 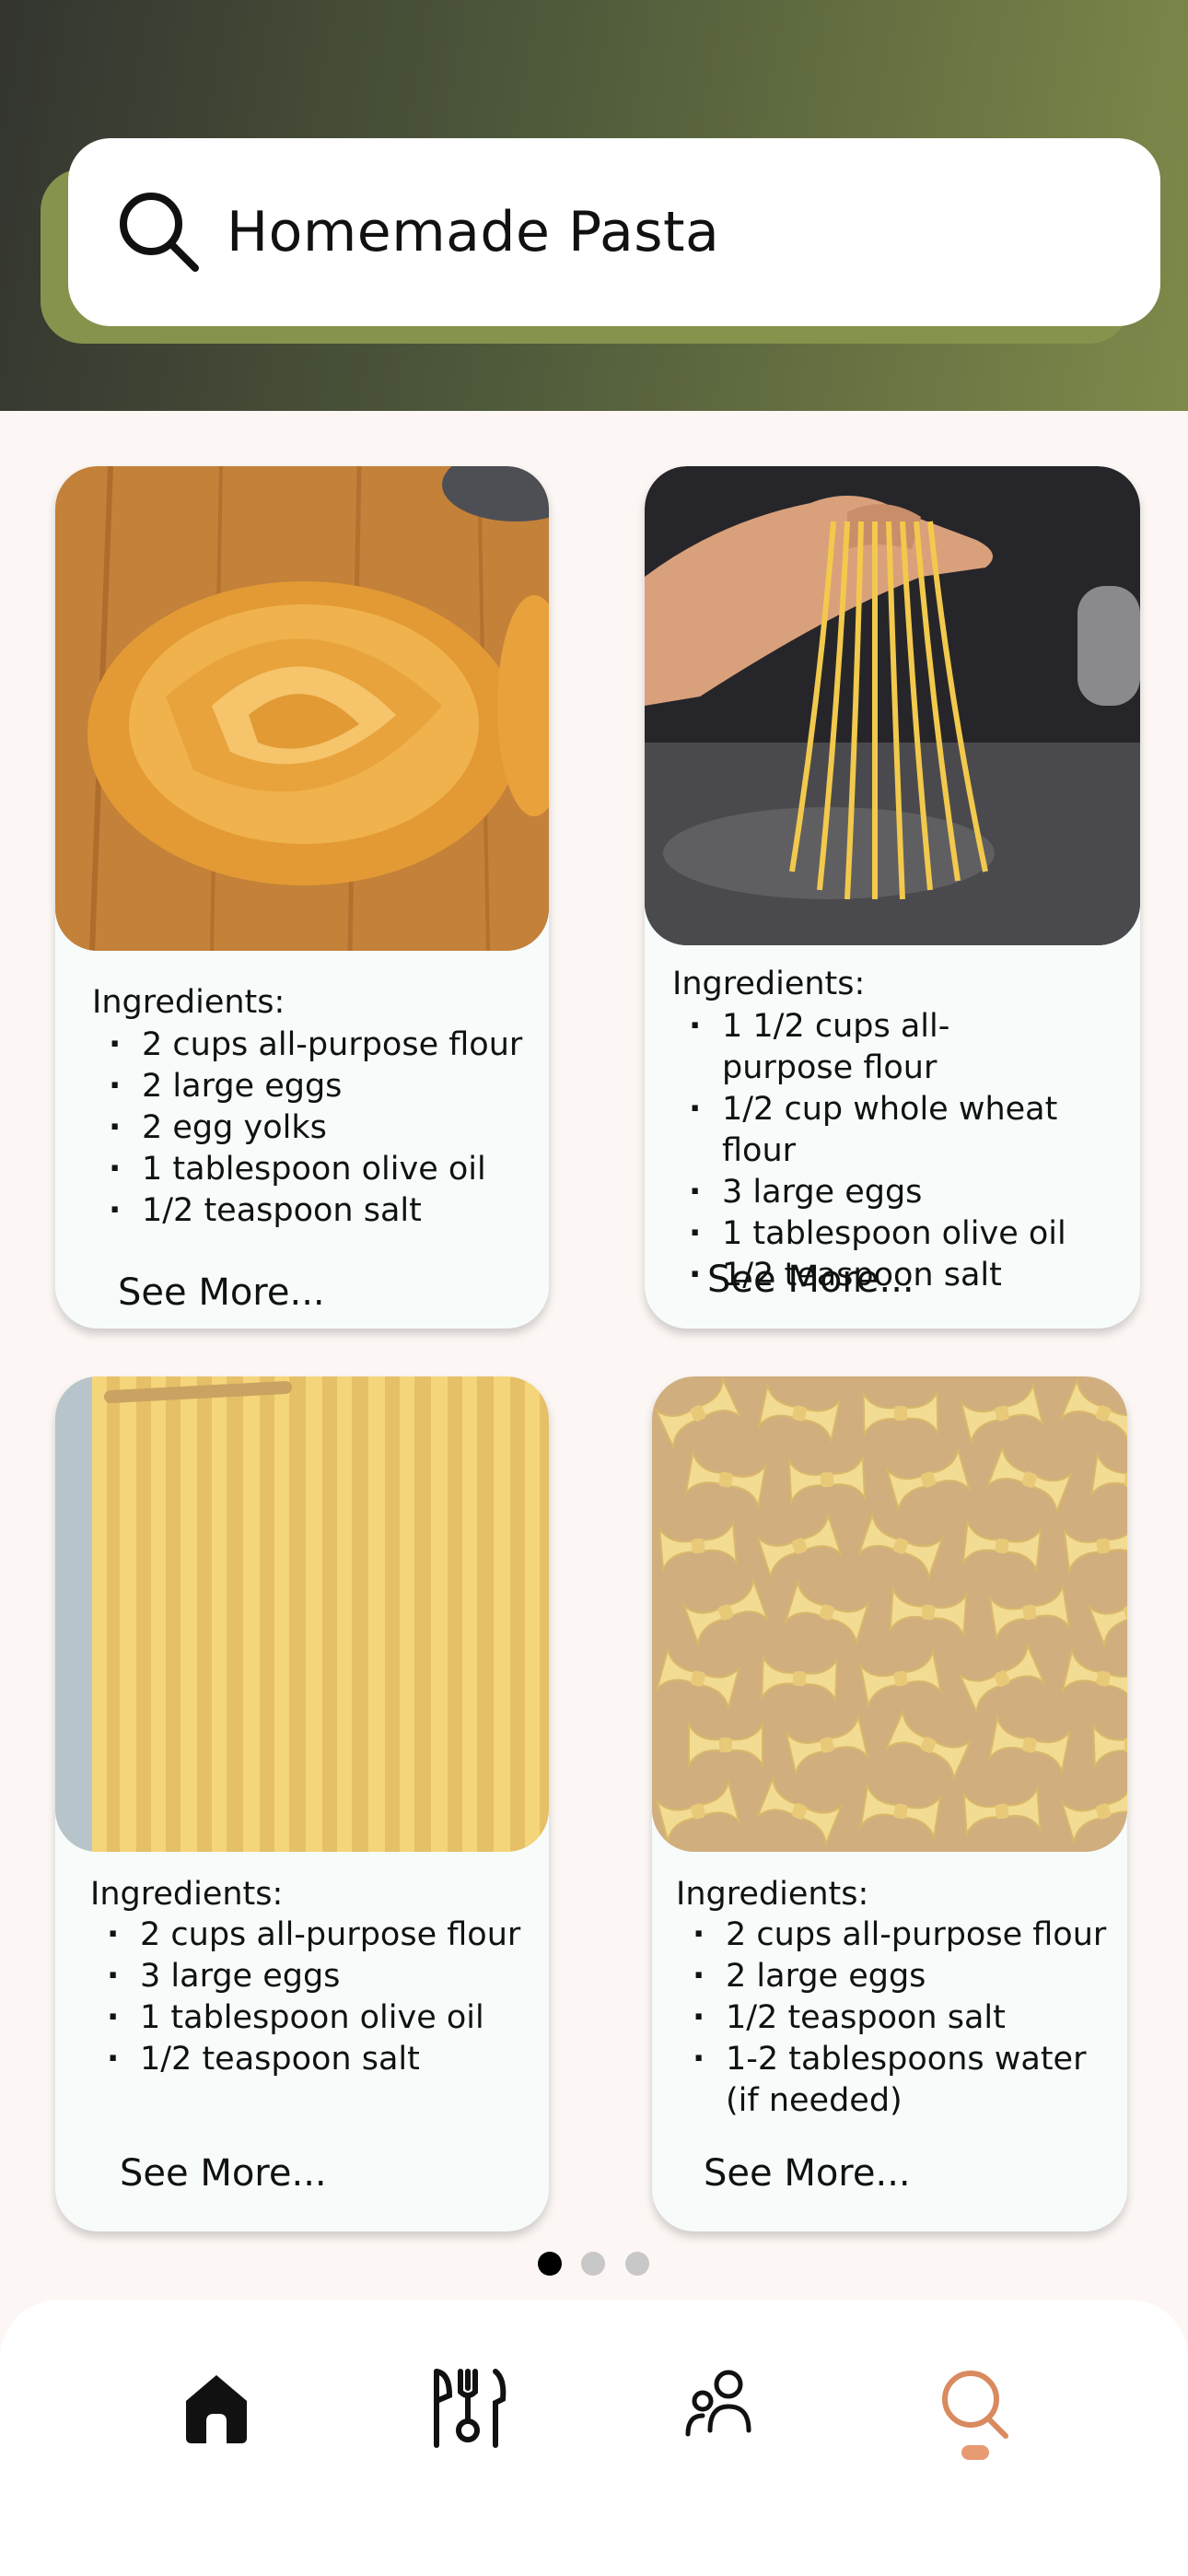 What do you see at coordinates (975, 2452) in the screenshot?
I see `active-tab-indicator` at bounding box center [975, 2452].